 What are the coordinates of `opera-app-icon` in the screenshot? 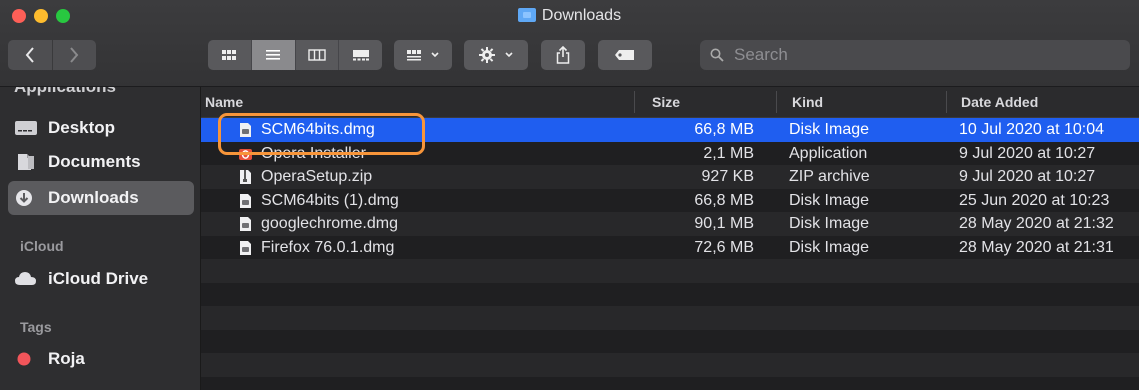 It's located at (245, 154).